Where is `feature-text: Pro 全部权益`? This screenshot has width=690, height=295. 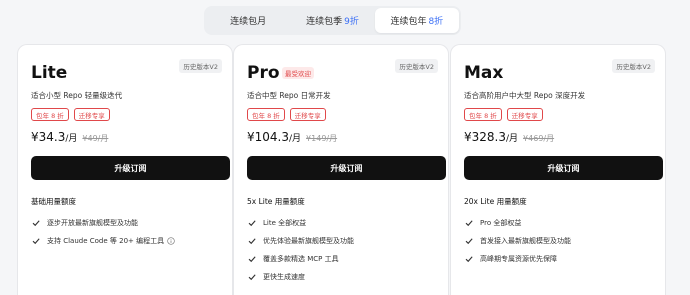
feature-text: Pro 全部权益 is located at coordinates (501, 223).